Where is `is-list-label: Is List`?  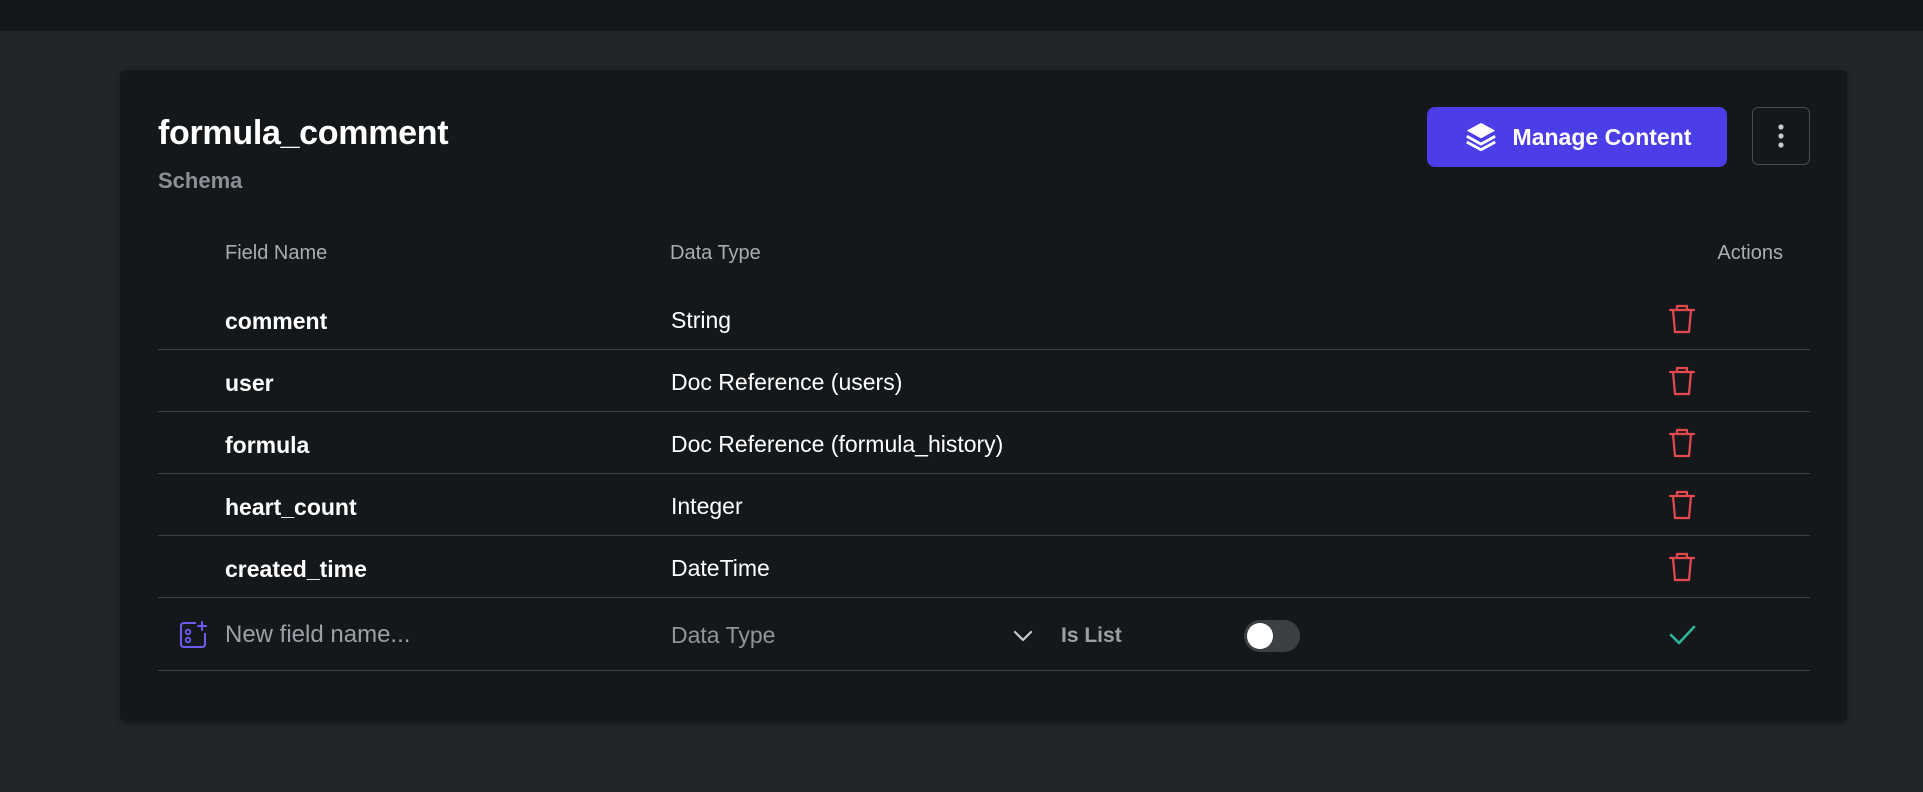
is-list-label: Is List is located at coordinates (1091, 635).